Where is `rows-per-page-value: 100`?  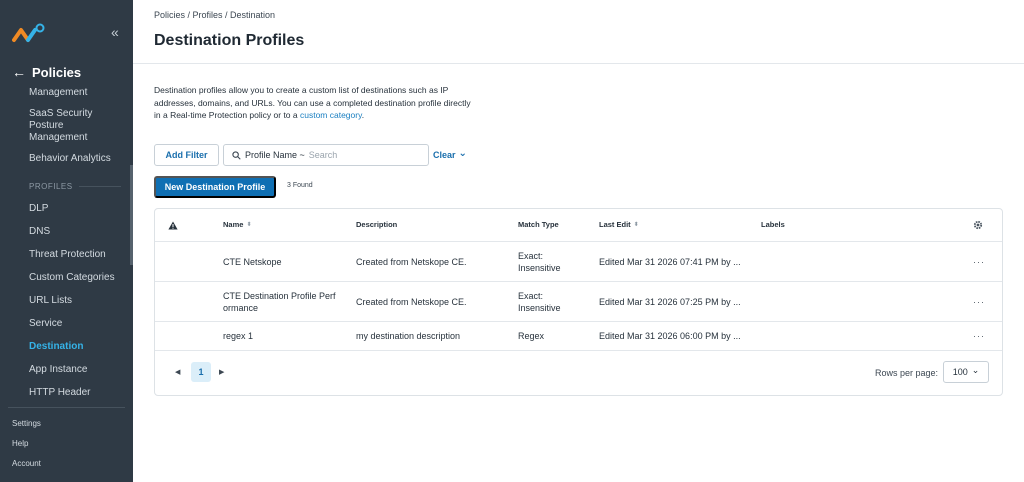
rows-per-page-value: 100 is located at coordinates (960, 372).